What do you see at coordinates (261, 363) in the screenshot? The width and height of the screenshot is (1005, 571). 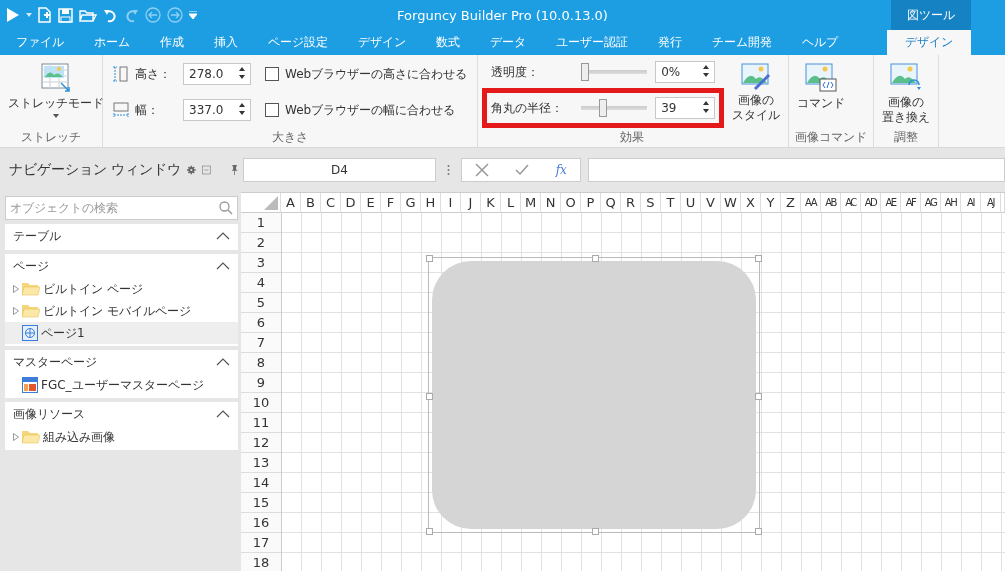 I see `row-header: 8` at bounding box center [261, 363].